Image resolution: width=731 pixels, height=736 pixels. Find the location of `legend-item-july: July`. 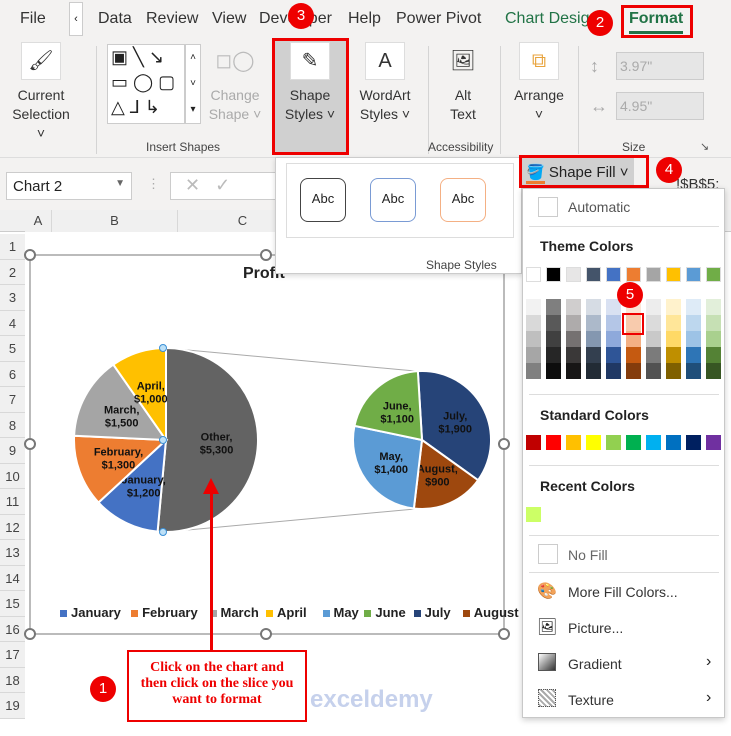

legend-item-july: July is located at coordinates (432, 612).